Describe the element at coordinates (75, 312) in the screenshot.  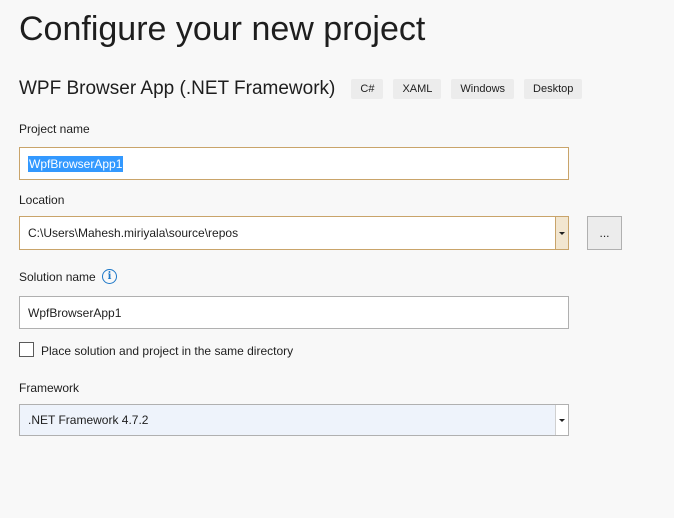
I see `solution-name-value: WpfBrowserApp1` at that location.